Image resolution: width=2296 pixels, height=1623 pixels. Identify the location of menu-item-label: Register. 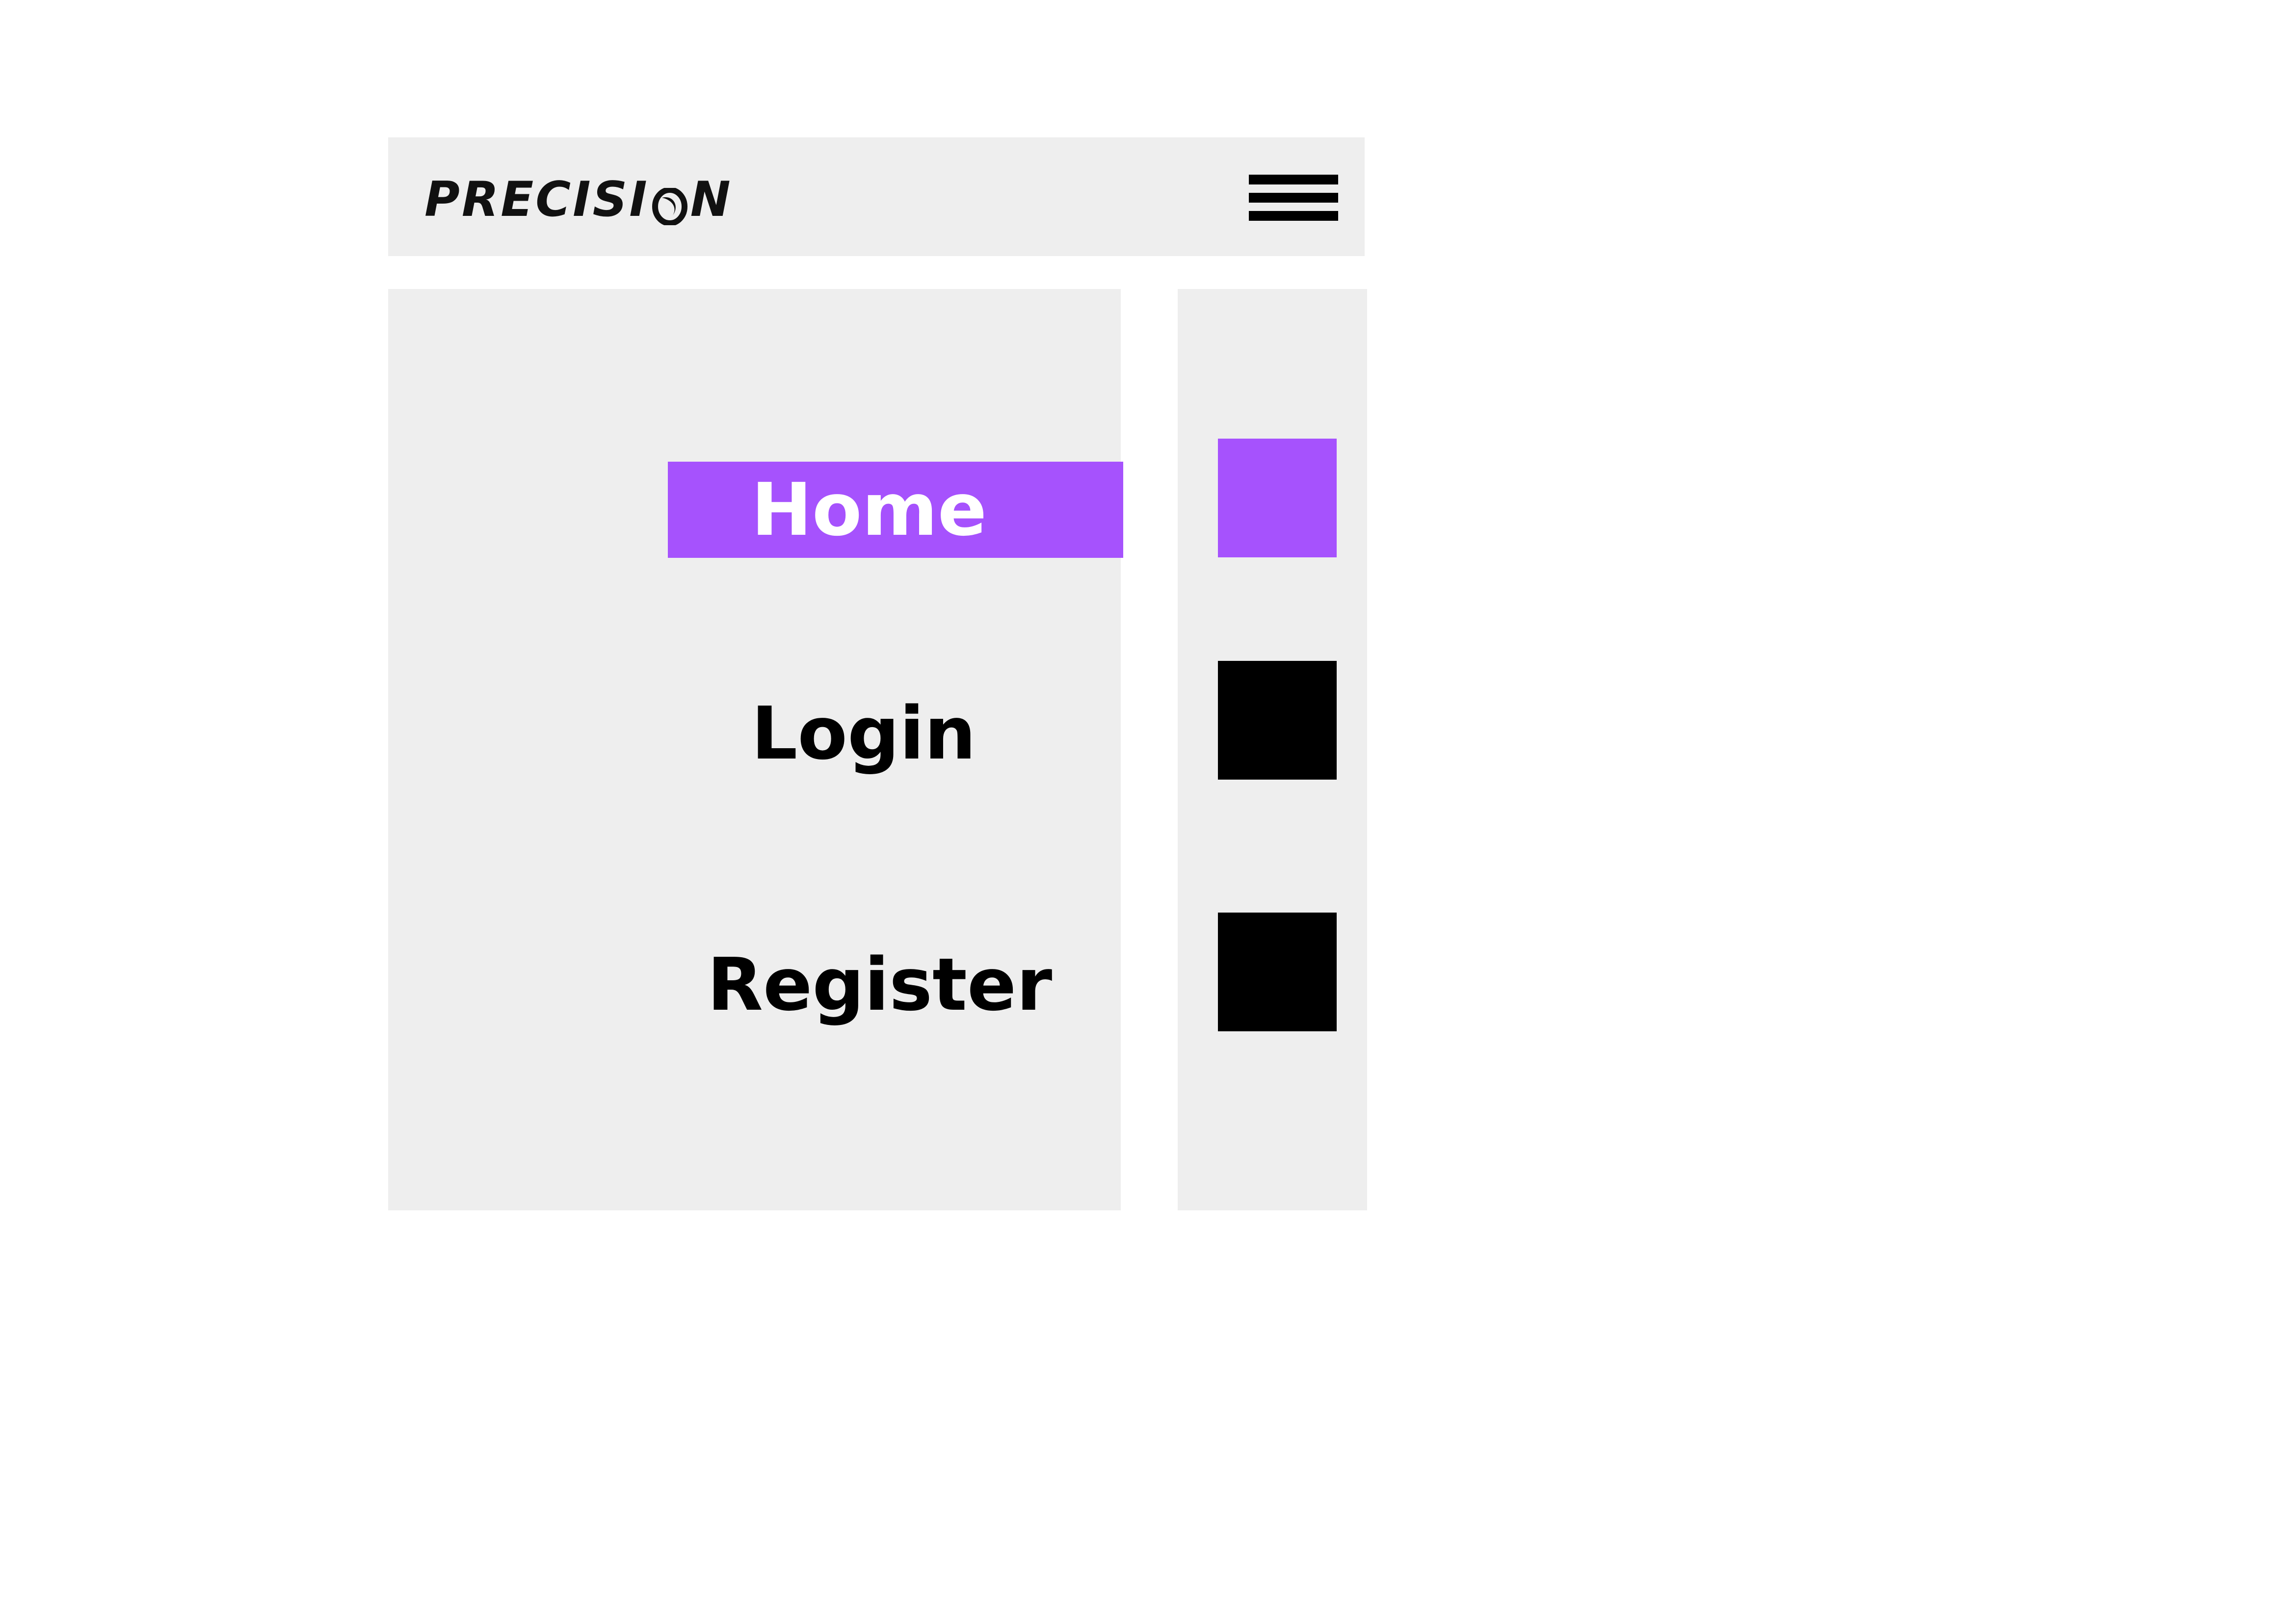
(880, 984).